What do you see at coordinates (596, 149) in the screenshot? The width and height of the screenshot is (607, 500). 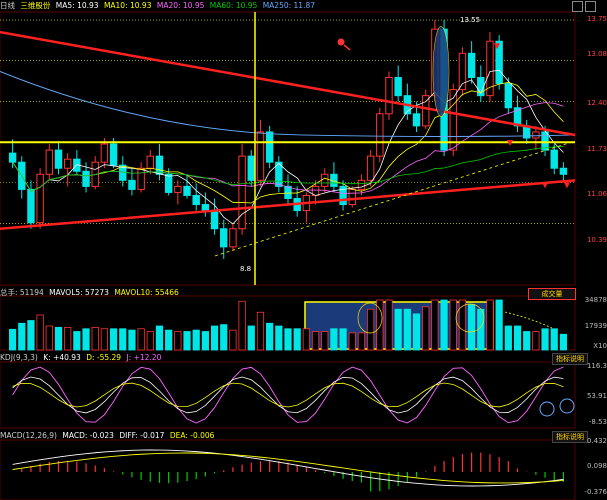 I see `price-tick: 11.73` at bounding box center [596, 149].